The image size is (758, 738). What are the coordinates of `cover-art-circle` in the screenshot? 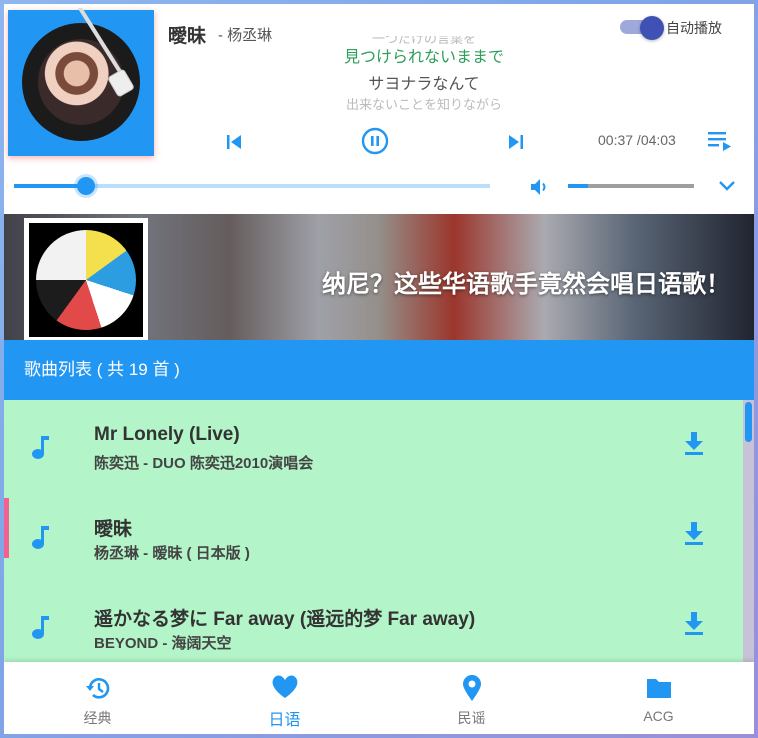 It's located at (86, 280).